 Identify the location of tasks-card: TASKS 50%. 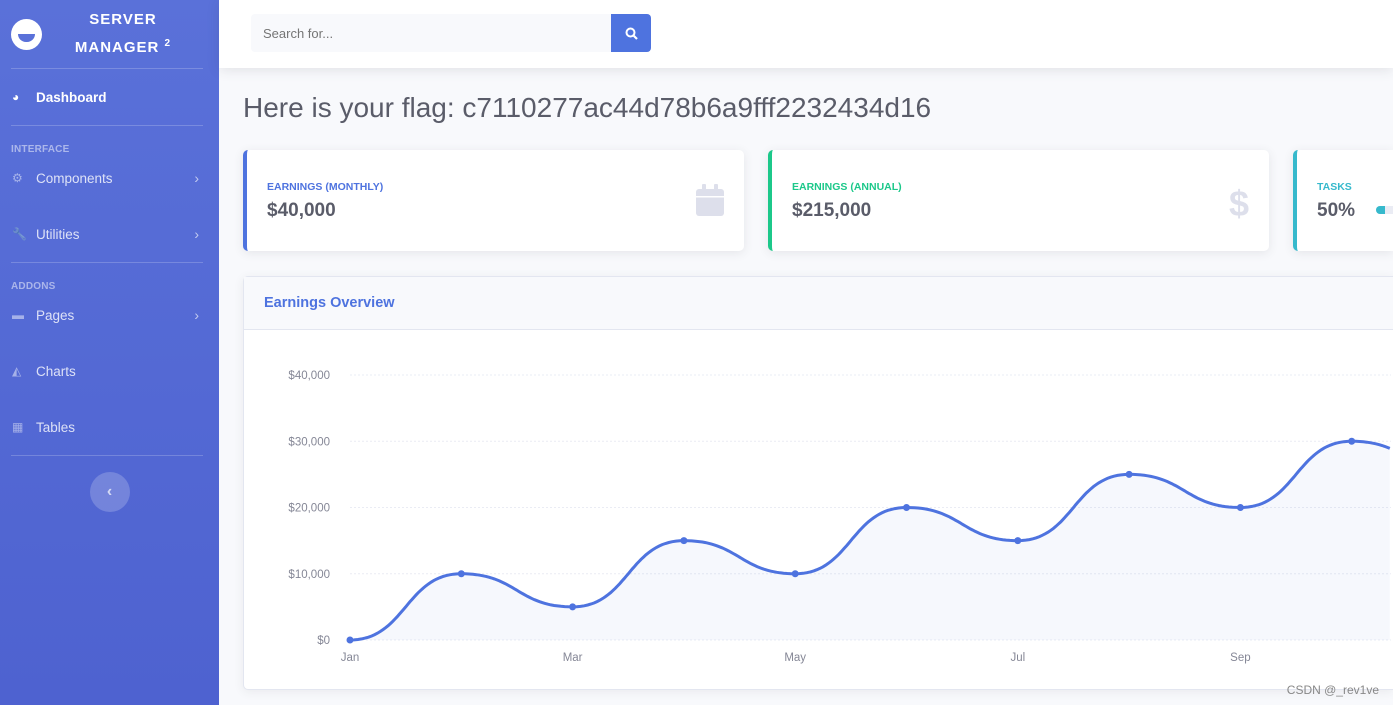
(1343, 200).